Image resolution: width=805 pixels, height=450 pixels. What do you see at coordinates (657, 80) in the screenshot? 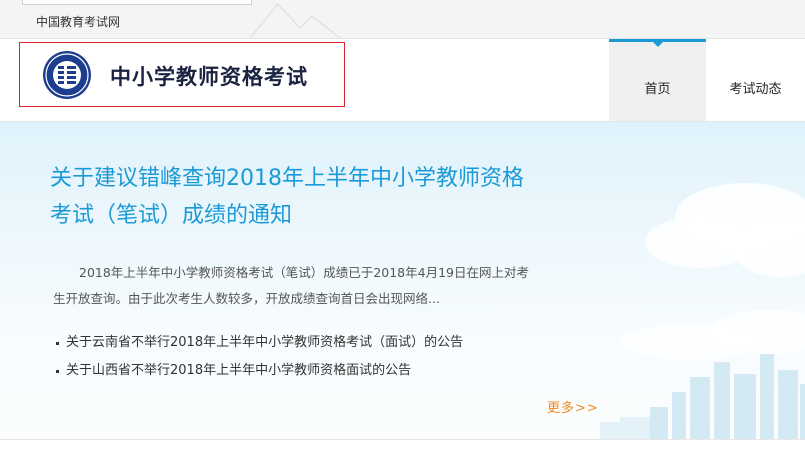
I see `nav-item-home: 首页` at bounding box center [657, 80].